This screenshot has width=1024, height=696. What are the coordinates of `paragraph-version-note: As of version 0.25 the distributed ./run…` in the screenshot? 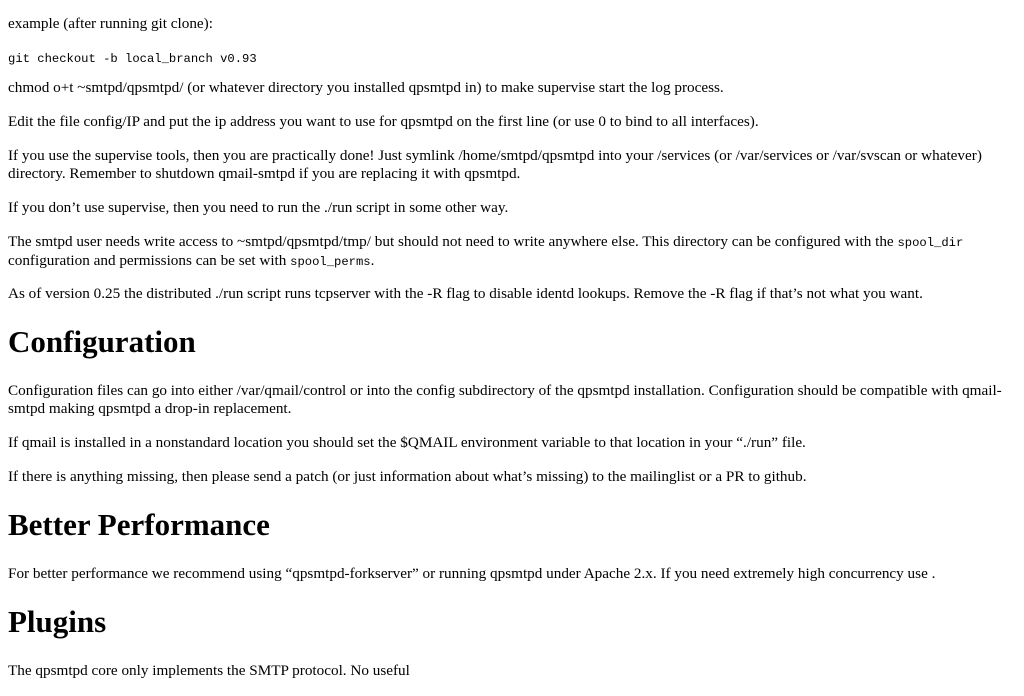 It's located at (465, 293).